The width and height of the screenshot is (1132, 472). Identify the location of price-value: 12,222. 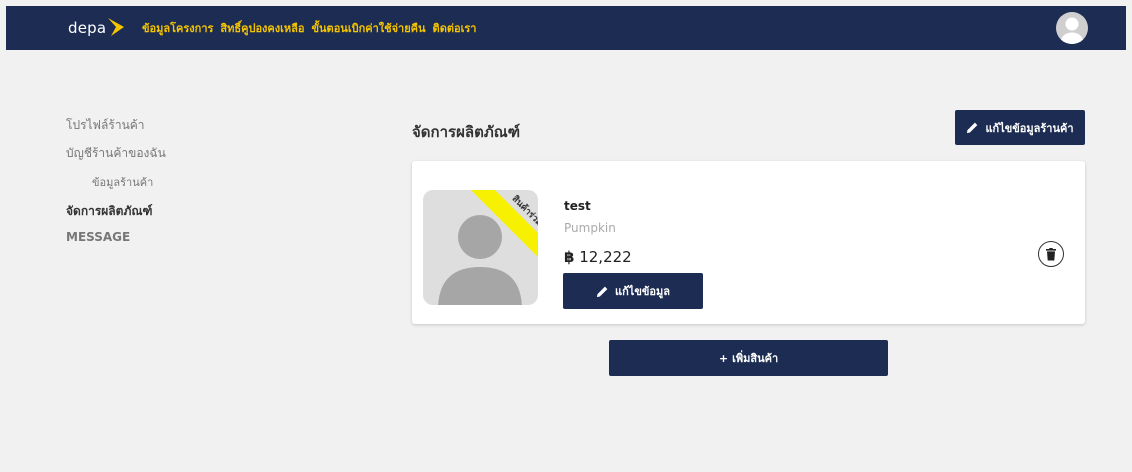
(605, 257).